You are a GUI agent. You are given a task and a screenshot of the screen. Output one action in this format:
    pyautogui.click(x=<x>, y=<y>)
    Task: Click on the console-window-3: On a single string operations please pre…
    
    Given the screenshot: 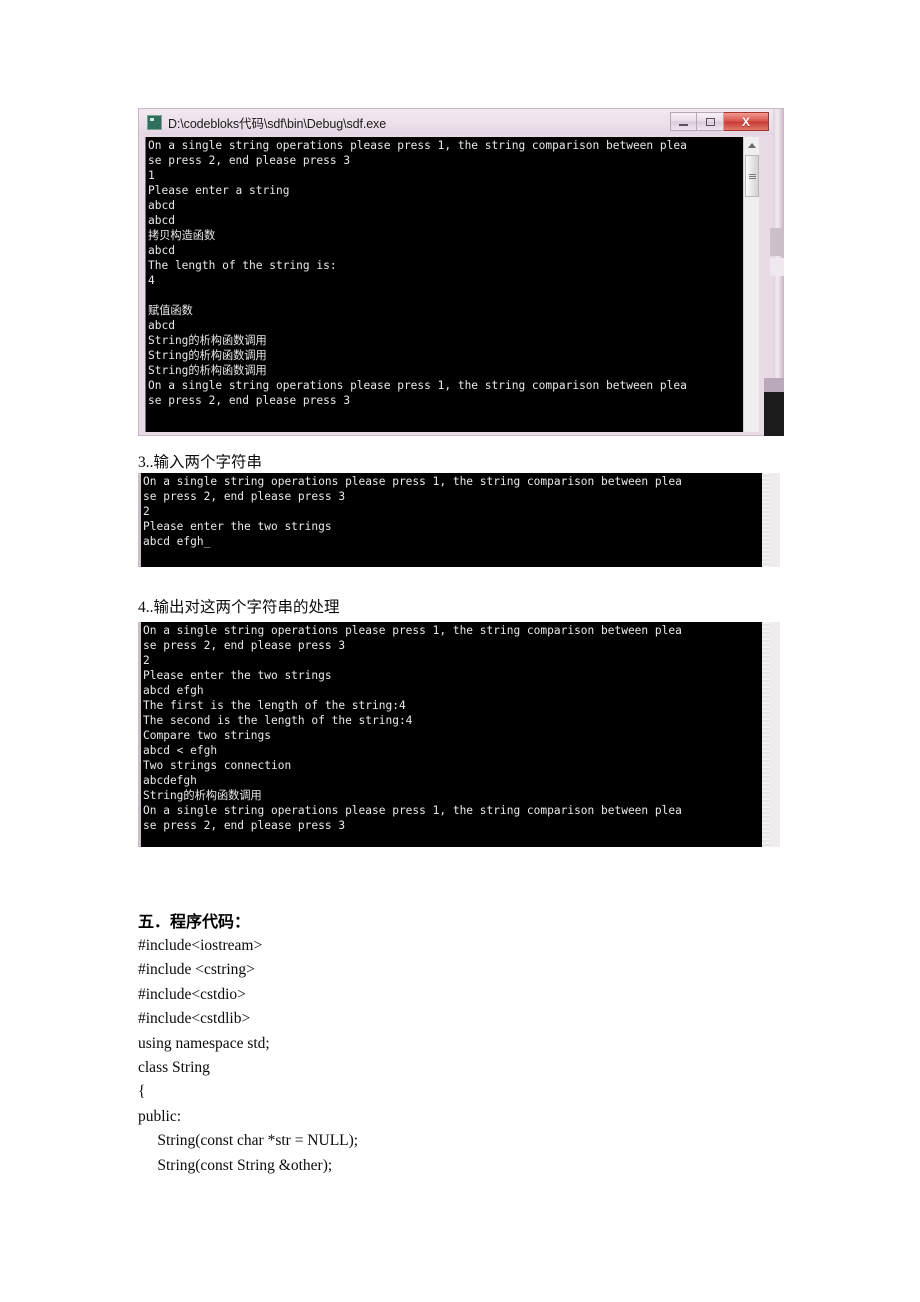 What is the action you would take?
    pyautogui.click(x=458, y=734)
    